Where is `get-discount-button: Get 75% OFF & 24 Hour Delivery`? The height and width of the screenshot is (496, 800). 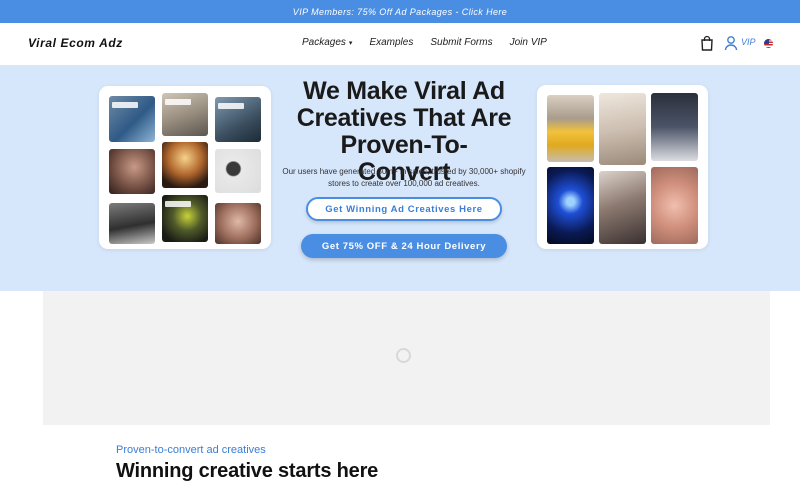 get-discount-button: Get 75% OFF & 24 Hour Delivery is located at coordinates (404, 246).